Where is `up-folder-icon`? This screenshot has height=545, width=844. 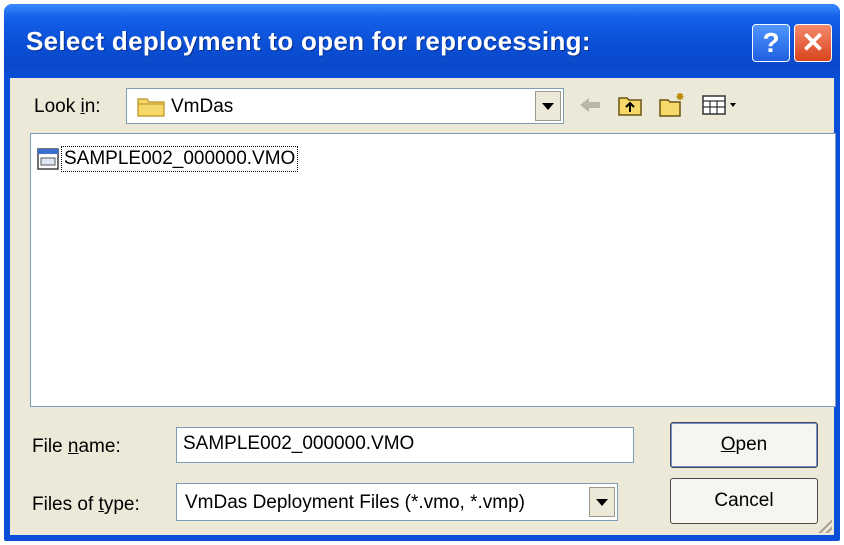 up-folder-icon is located at coordinates (630, 105).